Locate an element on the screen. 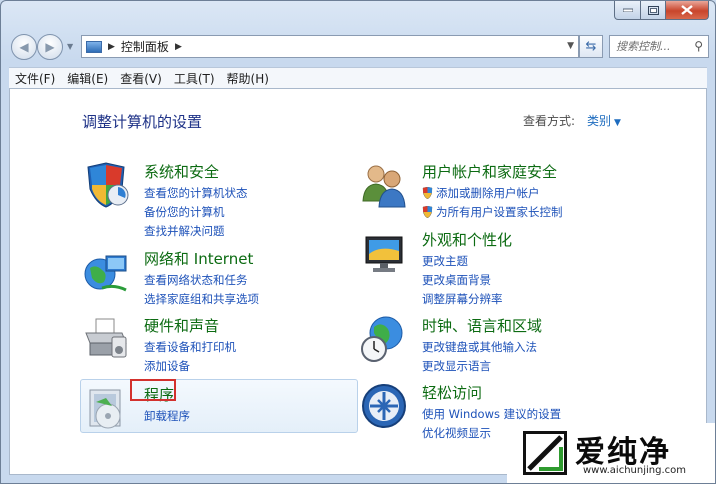 The height and width of the screenshot is (484, 716). link-homegroup-sharing: 选择家庭组和共享选项 is located at coordinates (201, 299).